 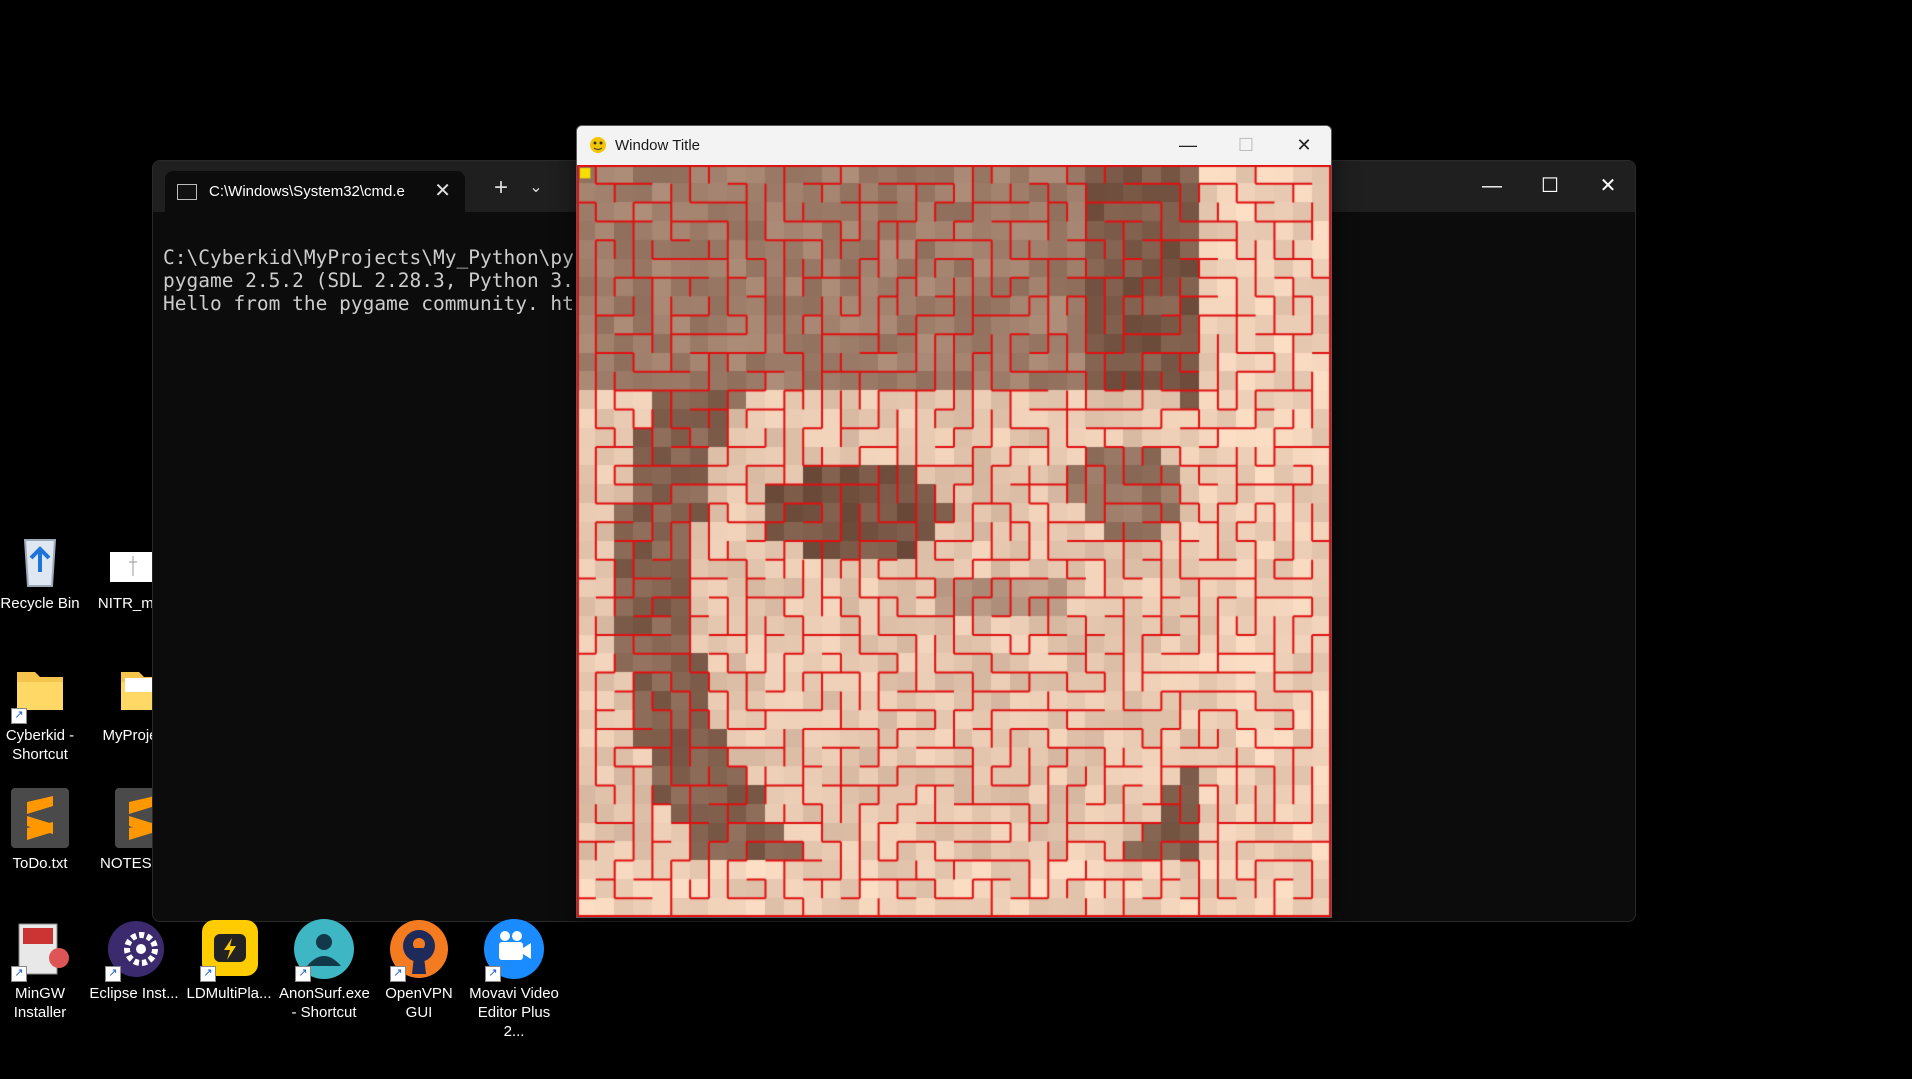 What do you see at coordinates (40, 1003) in the screenshot?
I see `desktop-icon-label: MinGW Installer` at bounding box center [40, 1003].